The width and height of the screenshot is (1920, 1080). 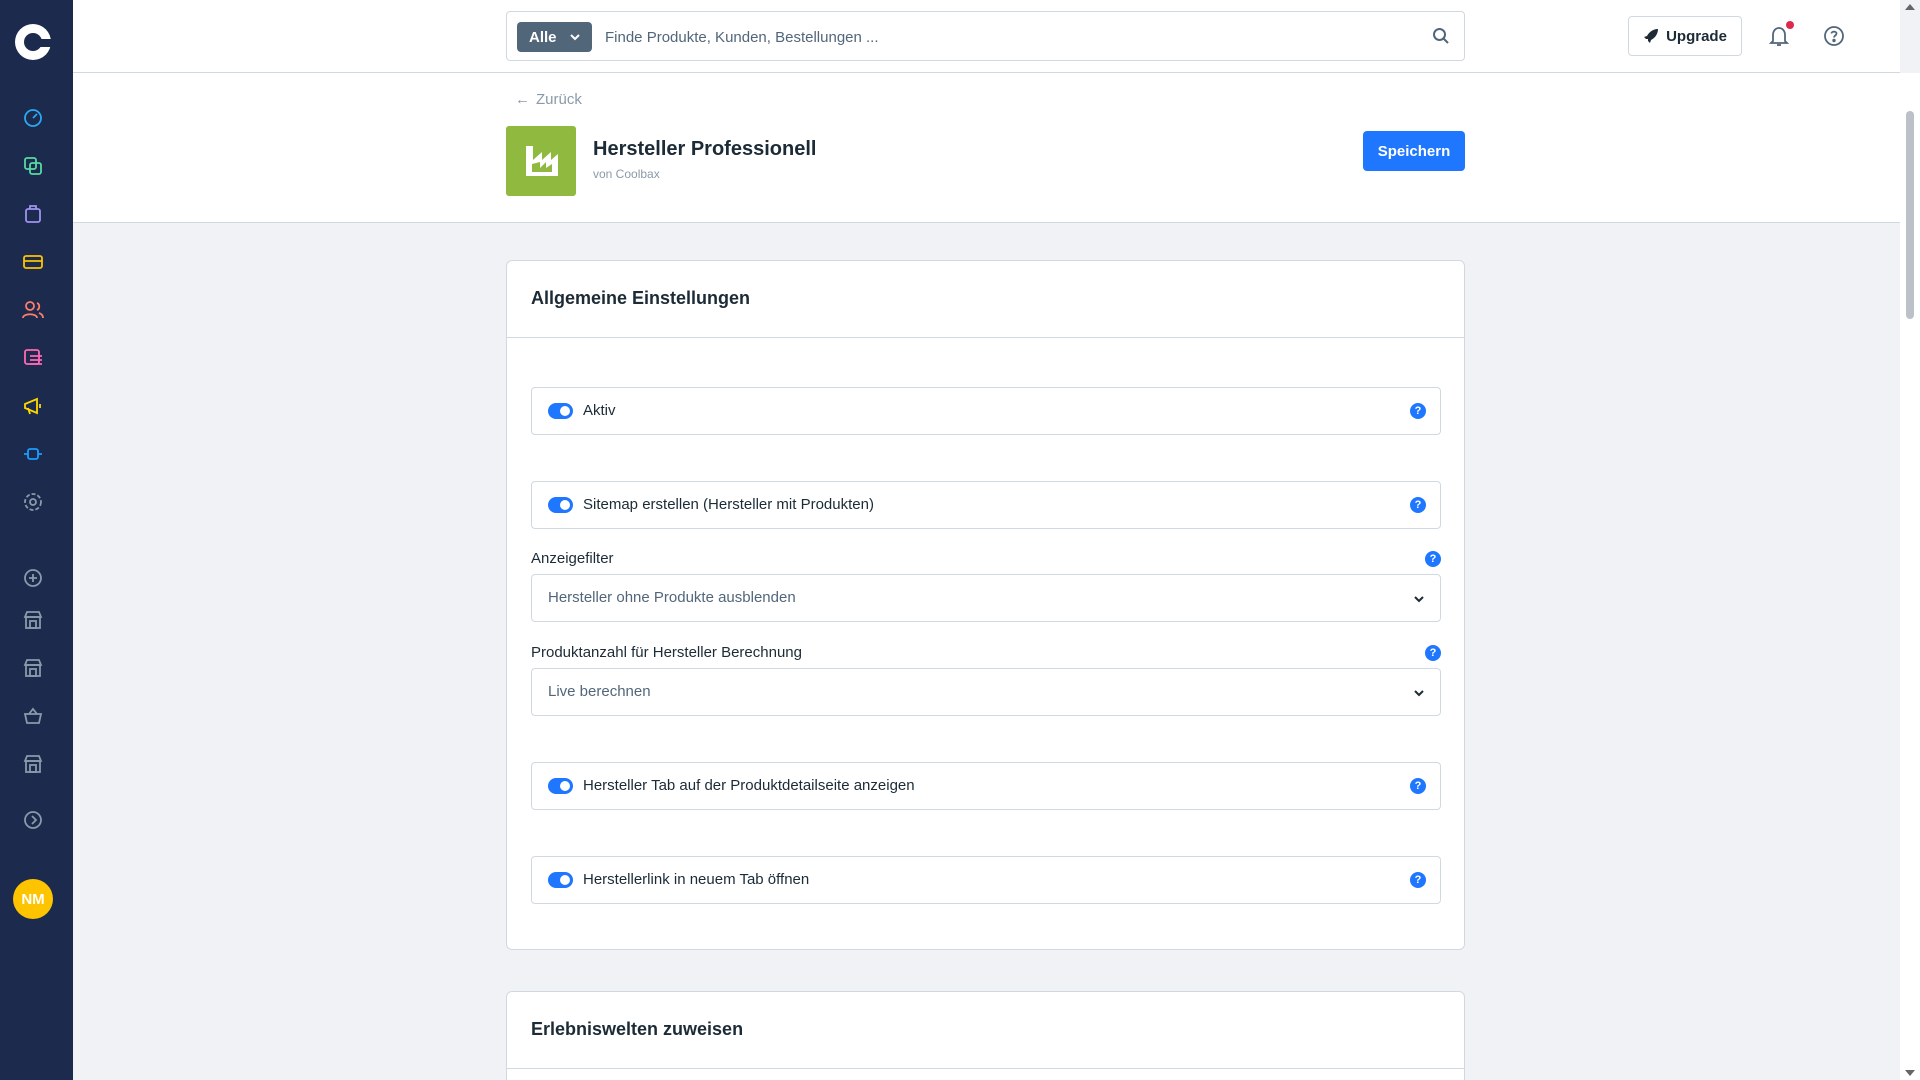 I want to click on display-filter-label: Anzeigefilter, so click(x=572, y=558).